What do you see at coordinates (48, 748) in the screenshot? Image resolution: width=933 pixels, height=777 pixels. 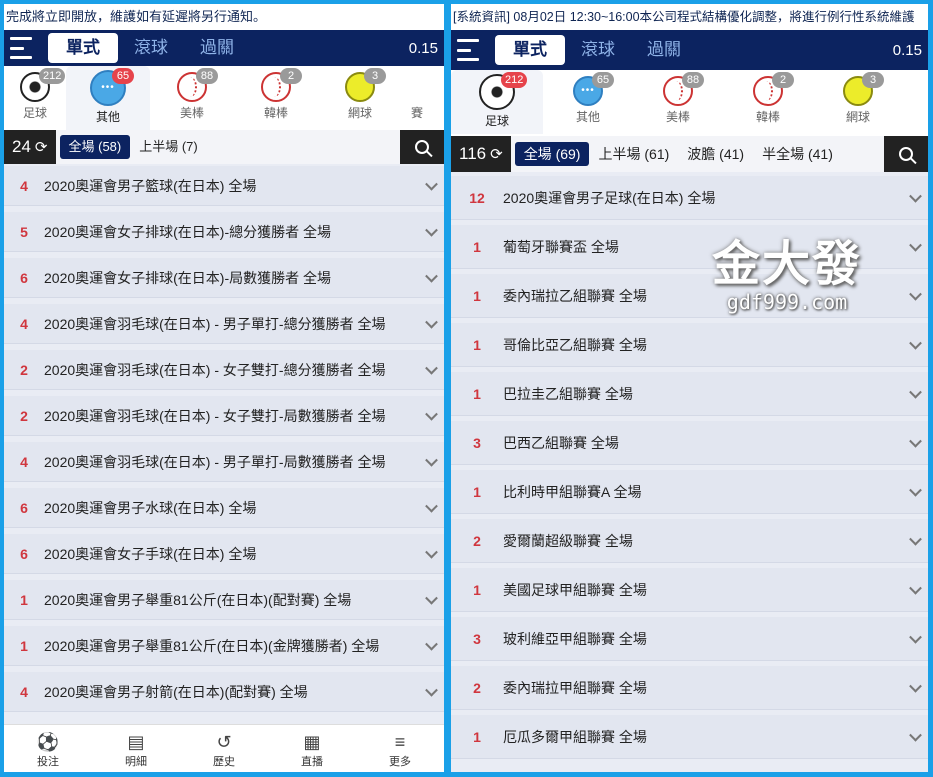 I see `nav-item: ⚽ 投注` at bounding box center [48, 748].